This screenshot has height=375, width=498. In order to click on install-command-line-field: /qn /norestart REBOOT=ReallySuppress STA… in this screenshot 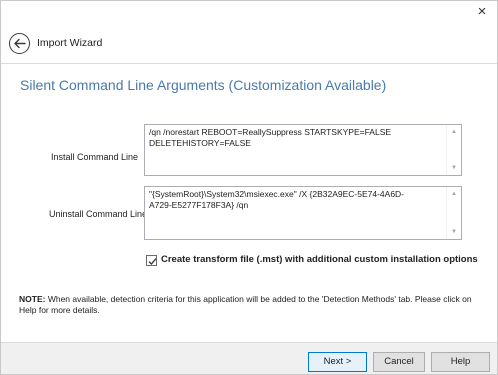, I will do `click(303, 150)`.